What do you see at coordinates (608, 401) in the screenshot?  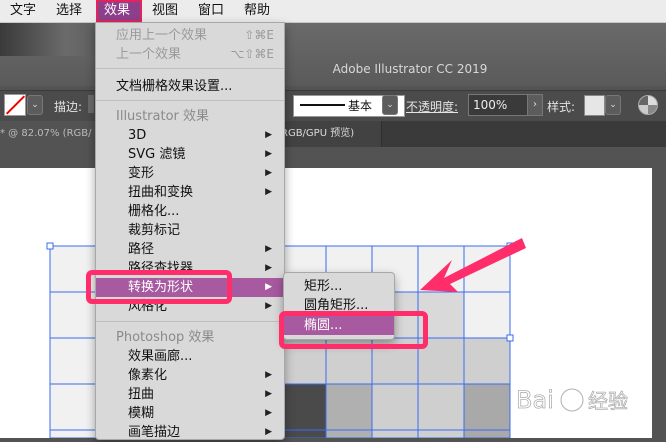 I see `svg-text: 经验` at bounding box center [608, 401].